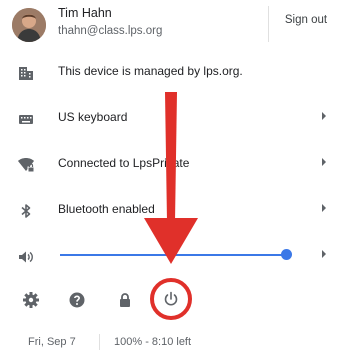  What do you see at coordinates (26, 165) in the screenshot?
I see `wifi-lock-icon` at bounding box center [26, 165].